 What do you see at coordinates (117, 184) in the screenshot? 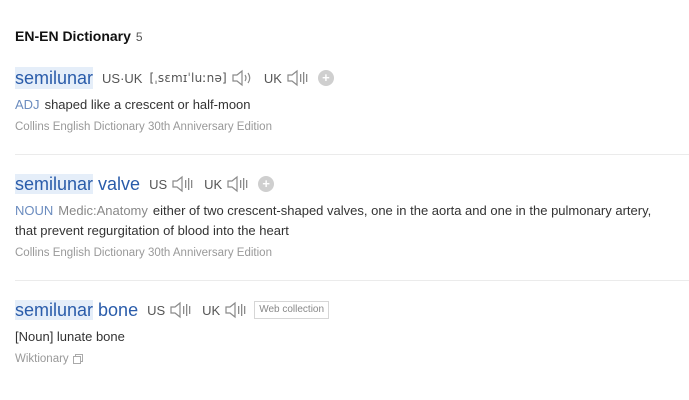
I see `headword-rest: valve` at bounding box center [117, 184].